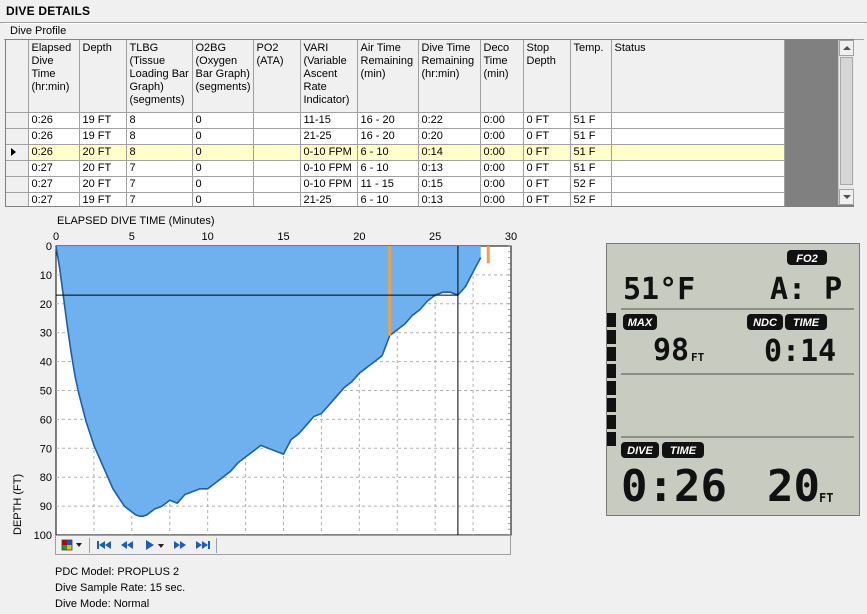  Describe the element at coordinates (846, 48) in the screenshot. I see `scroll-up-button` at that location.